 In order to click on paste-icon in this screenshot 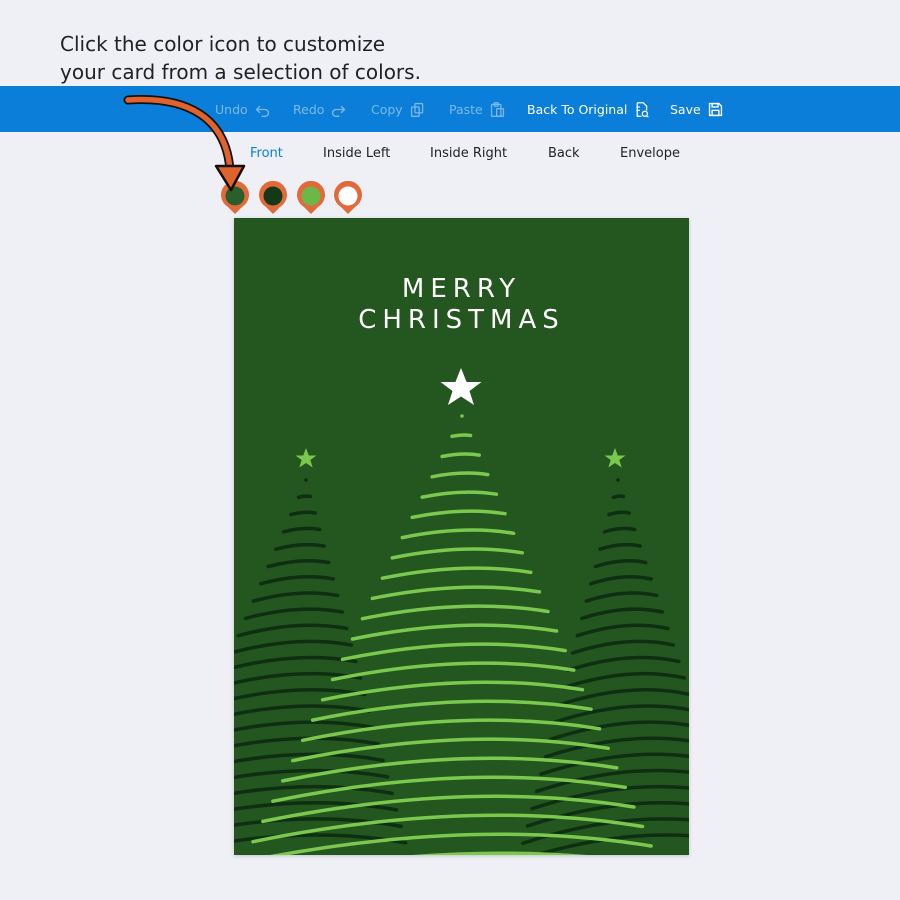, I will do `click(497, 109)`.